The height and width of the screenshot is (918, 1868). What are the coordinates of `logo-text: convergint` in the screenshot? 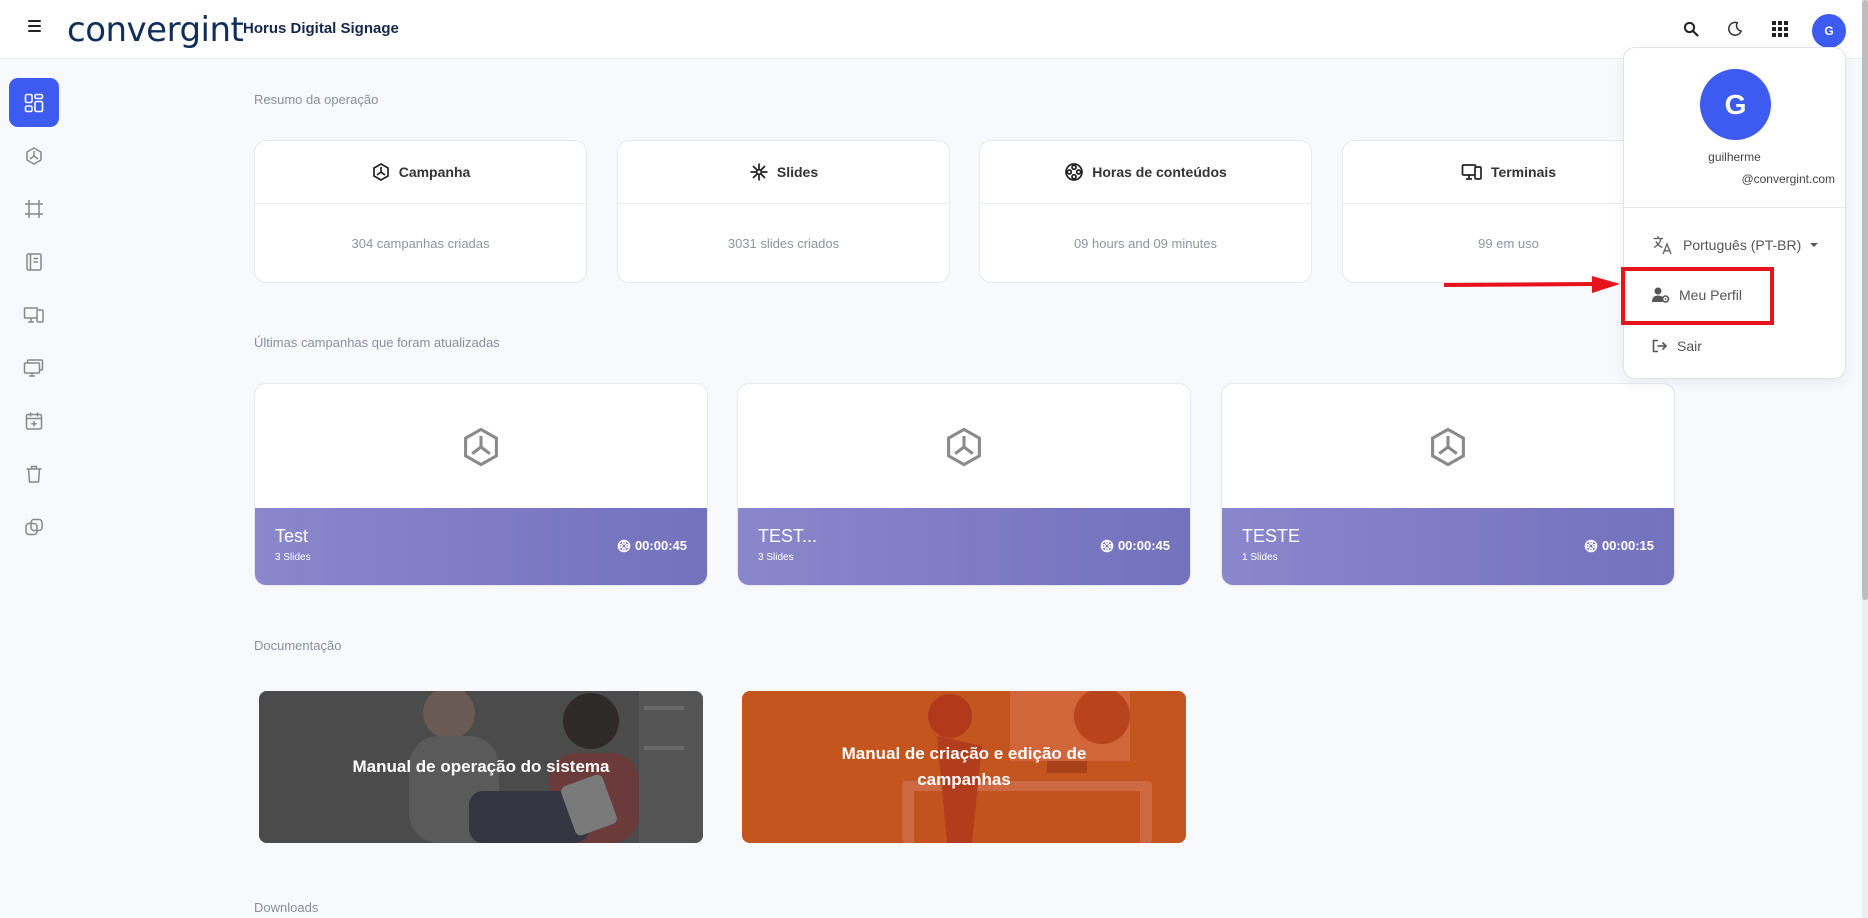 It's located at (155, 30).